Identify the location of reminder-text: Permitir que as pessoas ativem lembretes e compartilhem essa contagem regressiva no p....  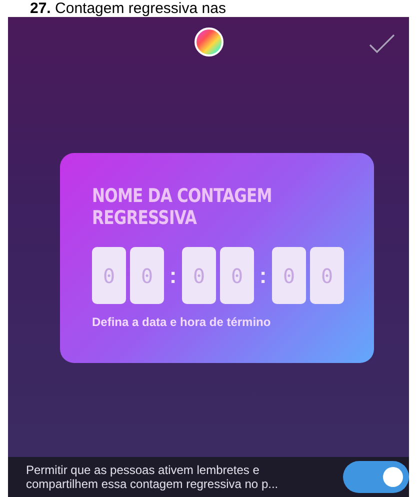
(153, 477).